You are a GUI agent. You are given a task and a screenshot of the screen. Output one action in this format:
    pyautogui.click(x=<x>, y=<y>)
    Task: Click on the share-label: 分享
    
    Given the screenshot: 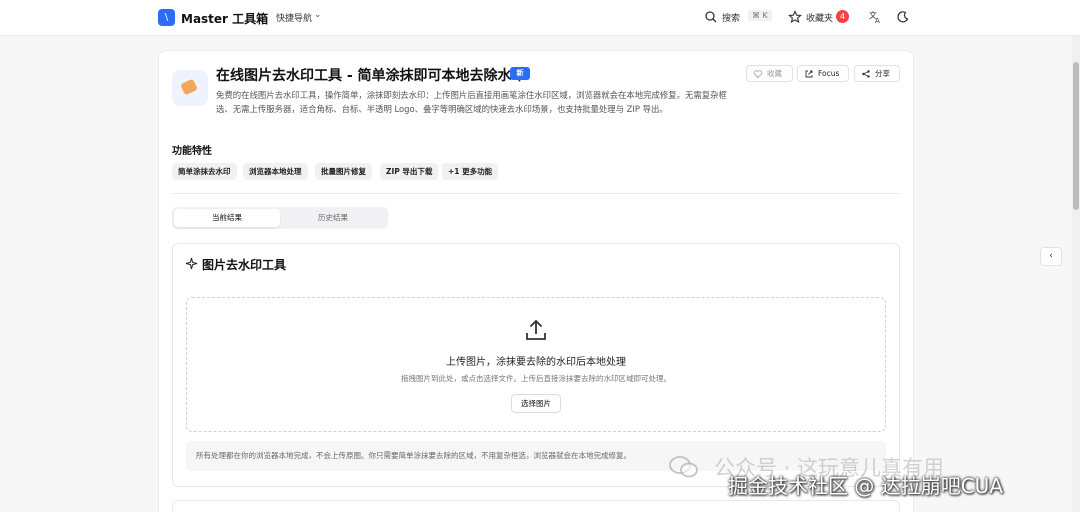 What is the action you would take?
    pyautogui.click(x=882, y=73)
    